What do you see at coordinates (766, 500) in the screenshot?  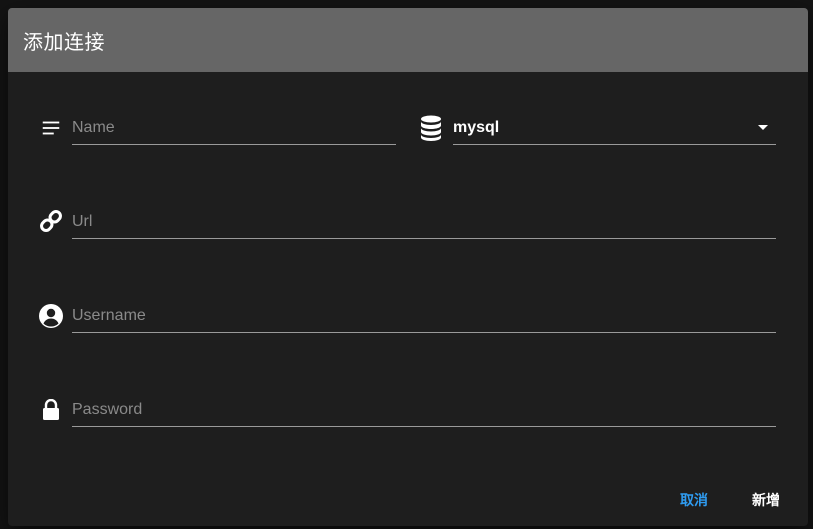 I see `add-button: 新增` at bounding box center [766, 500].